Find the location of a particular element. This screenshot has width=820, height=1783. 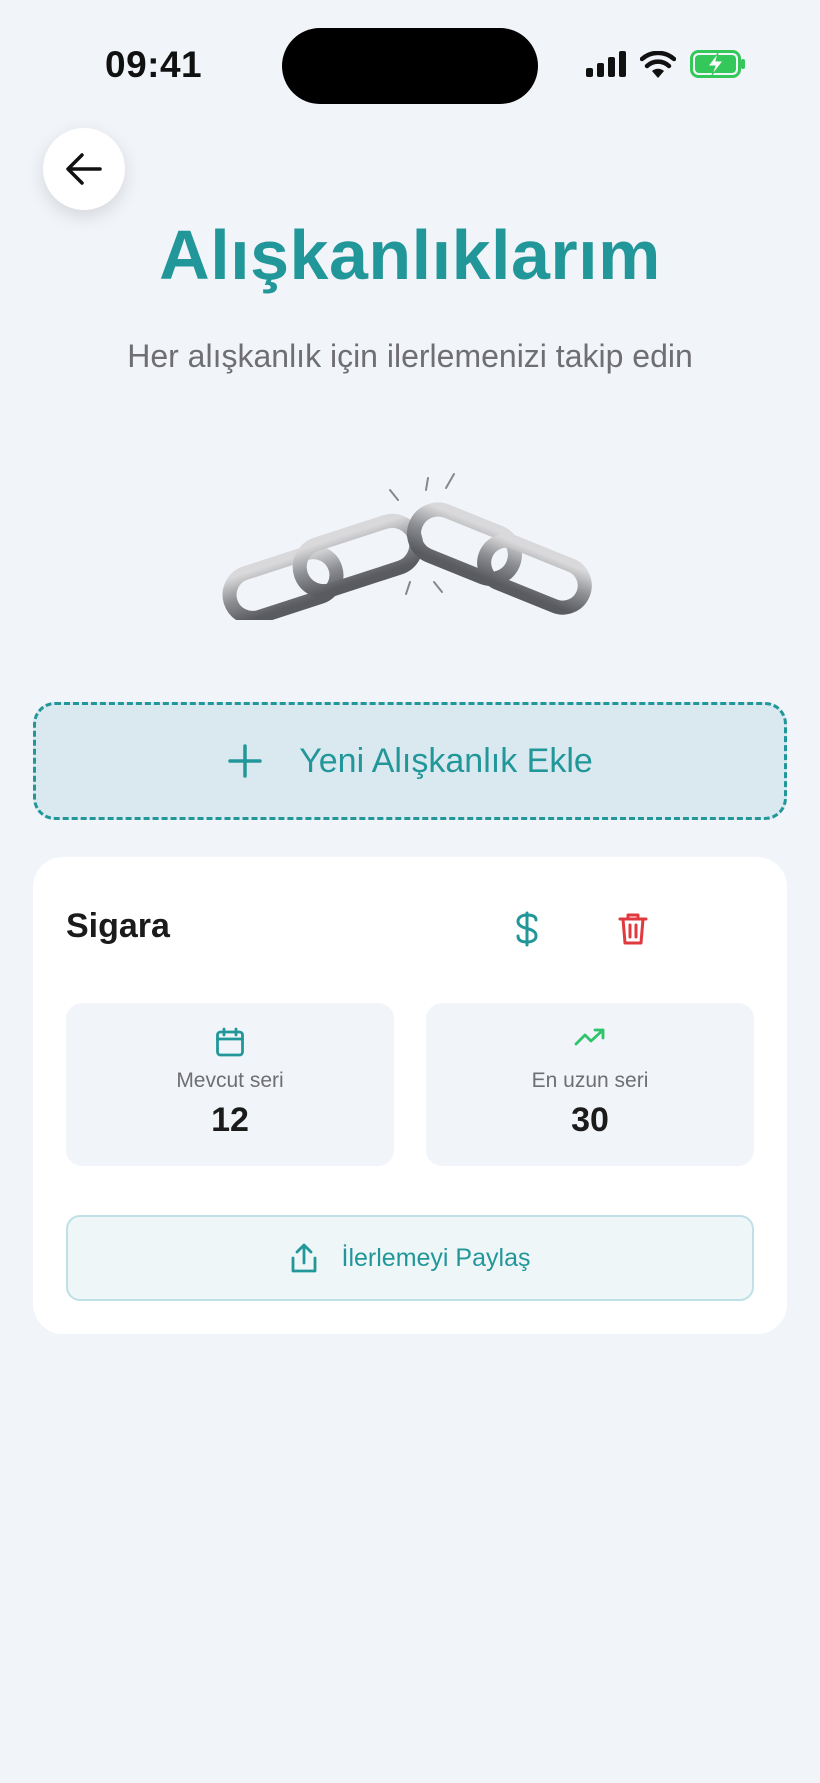

arrow-left-icon is located at coordinates (84, 169).